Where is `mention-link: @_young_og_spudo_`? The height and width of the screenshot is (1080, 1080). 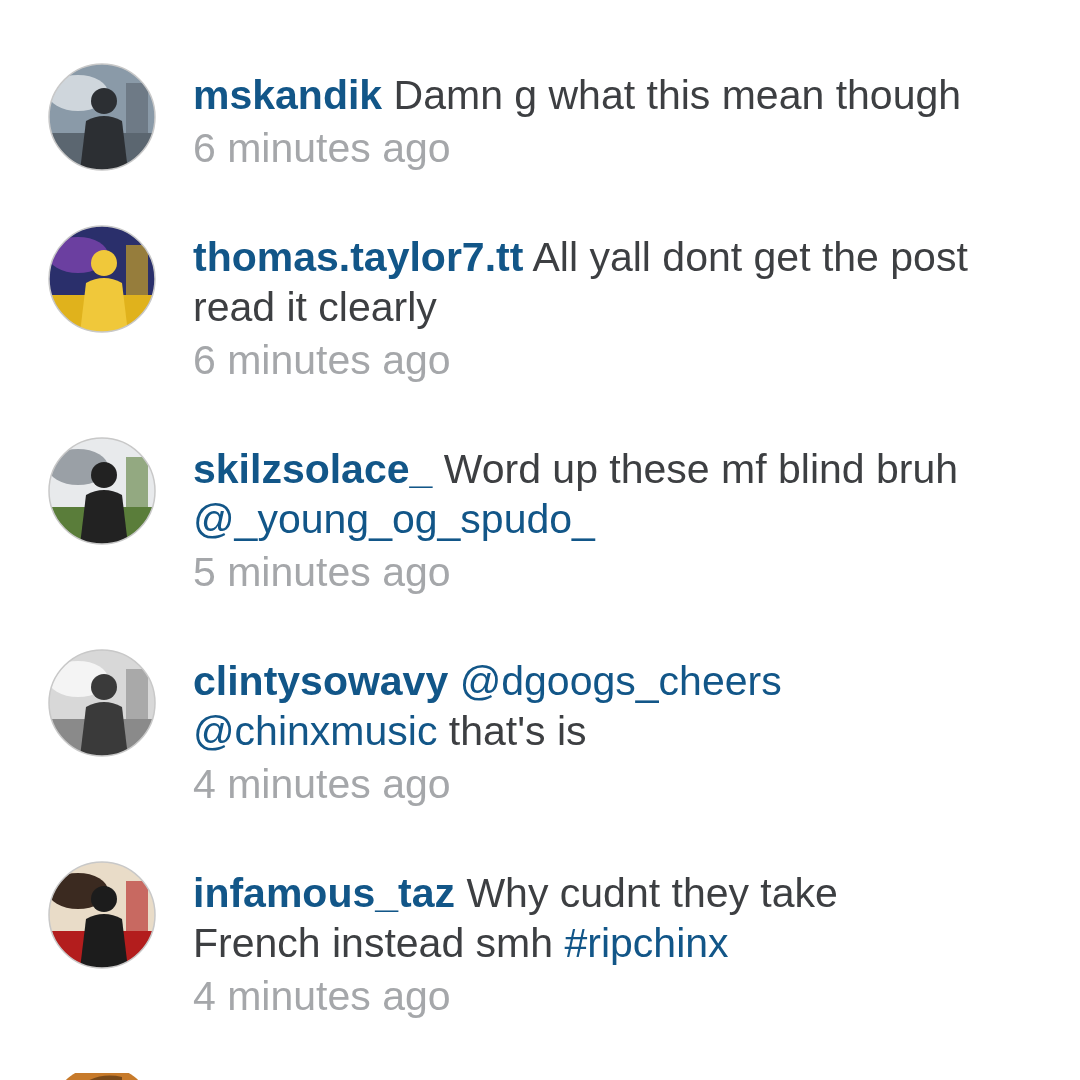
mention-link: @_young_og_spudo_ is located at coordinates (394, 519).